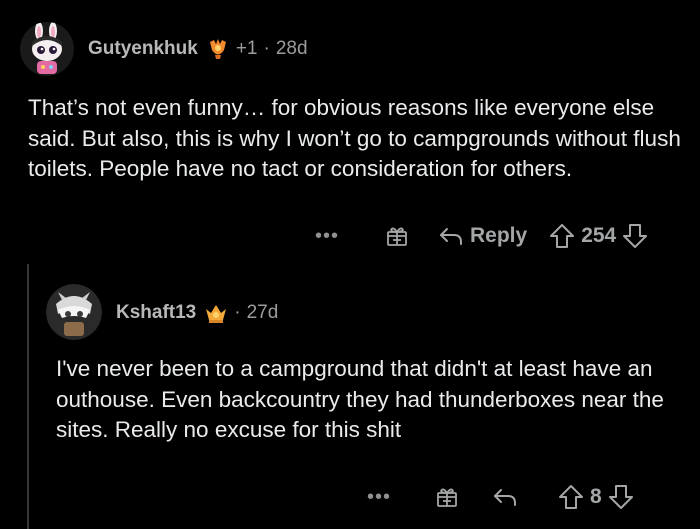 This screenshot has height=529, width=700. I want to click on username: Gutyenkhuk, so click(143, 49).